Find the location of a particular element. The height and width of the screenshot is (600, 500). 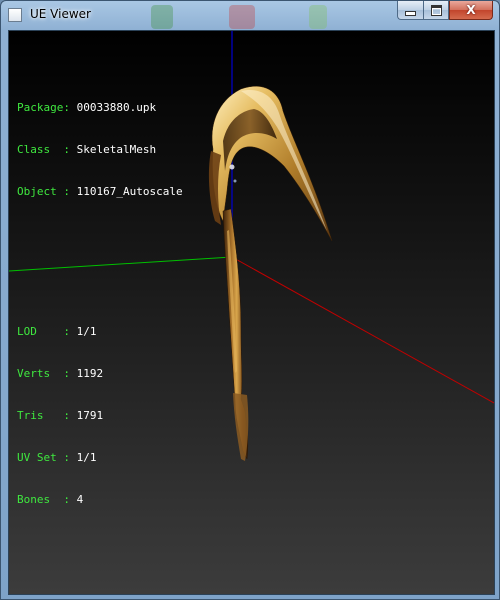

info-key: Verts is located at coordinates (40, 373).